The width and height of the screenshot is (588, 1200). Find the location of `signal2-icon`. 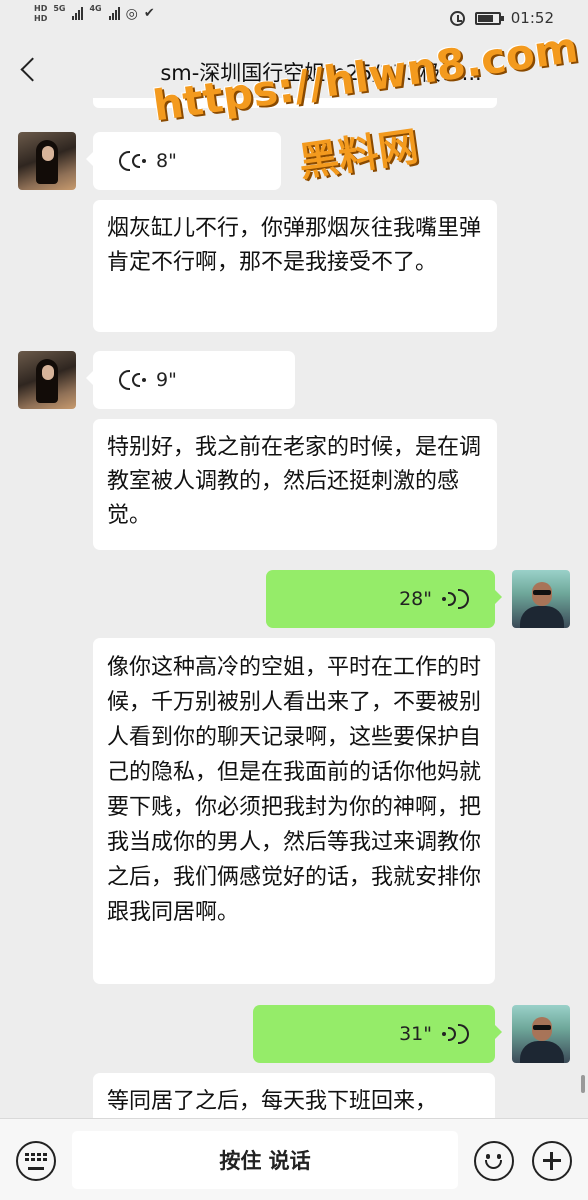

signal2-icon is located at coordinates (114, 12).